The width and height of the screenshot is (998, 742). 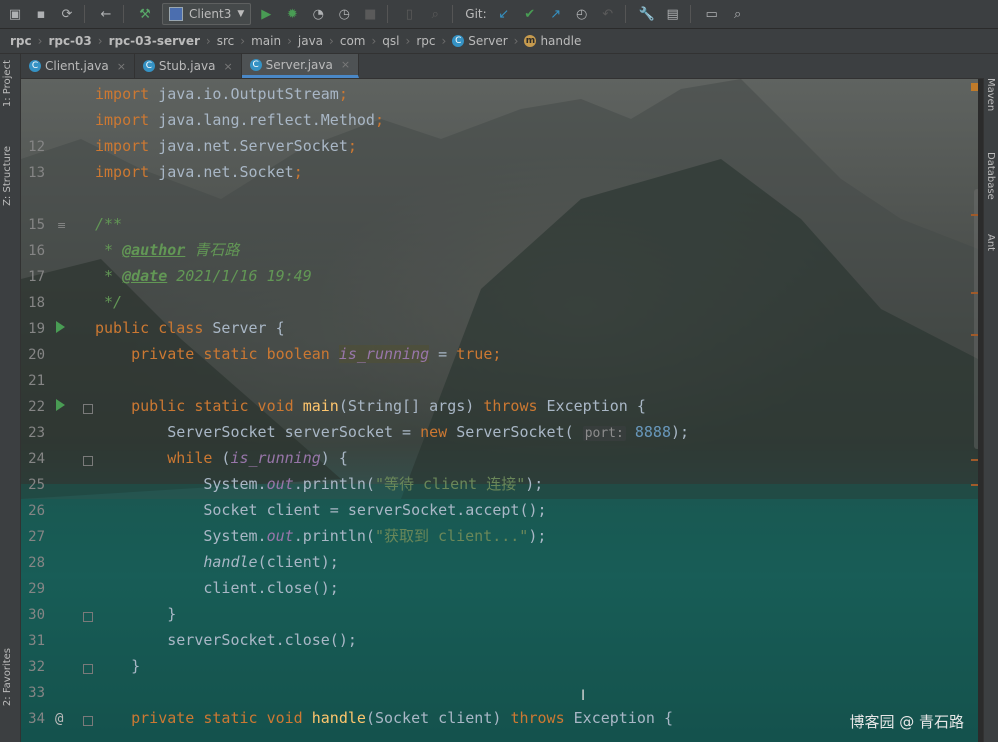 What do you see at coordinates (7, 677) in the screenshot?
I see `favorites-tool-tab: 2: Favorites` at bounding box center [7, 677].